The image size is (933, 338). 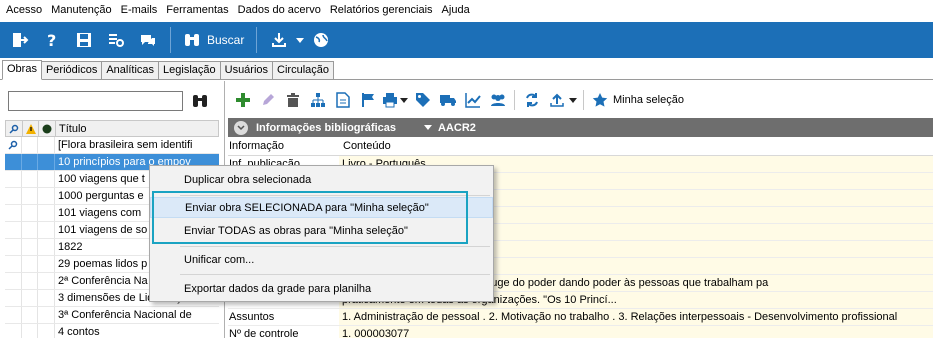 What do you see at coordinates (71, 70) in the screenshot?
I see `tab-periodicos: Periódicos` at bounding box center [71, 70].